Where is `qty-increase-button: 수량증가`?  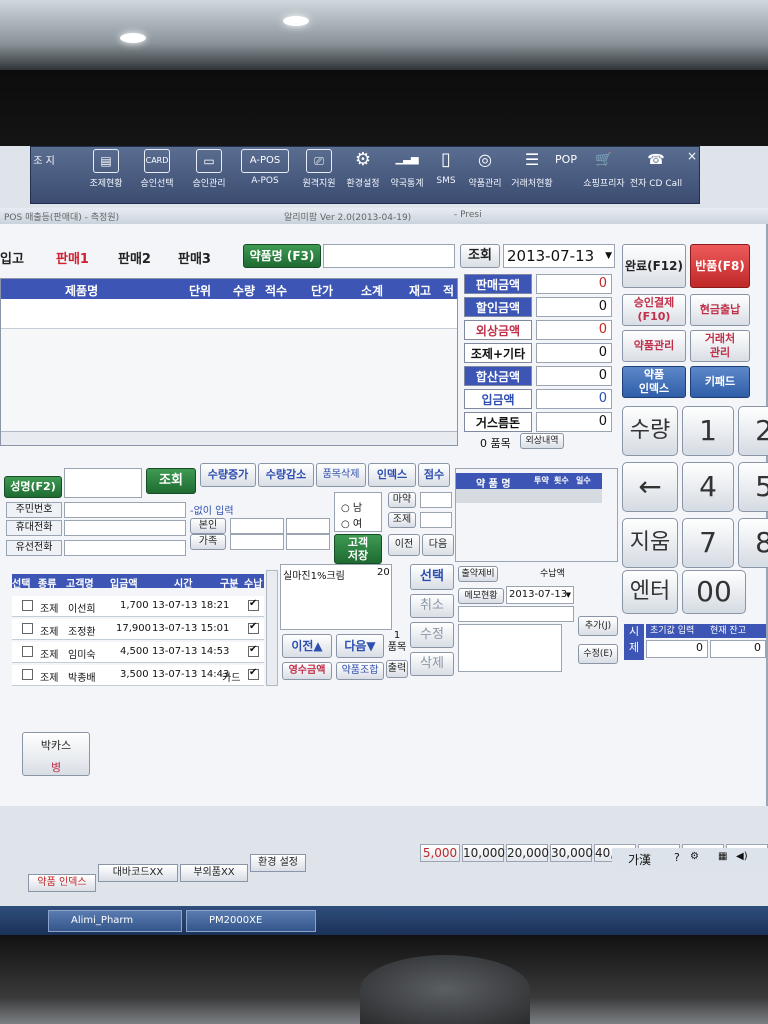
qty-increase-button: 수량증가 is located at coordinates (228, 475).